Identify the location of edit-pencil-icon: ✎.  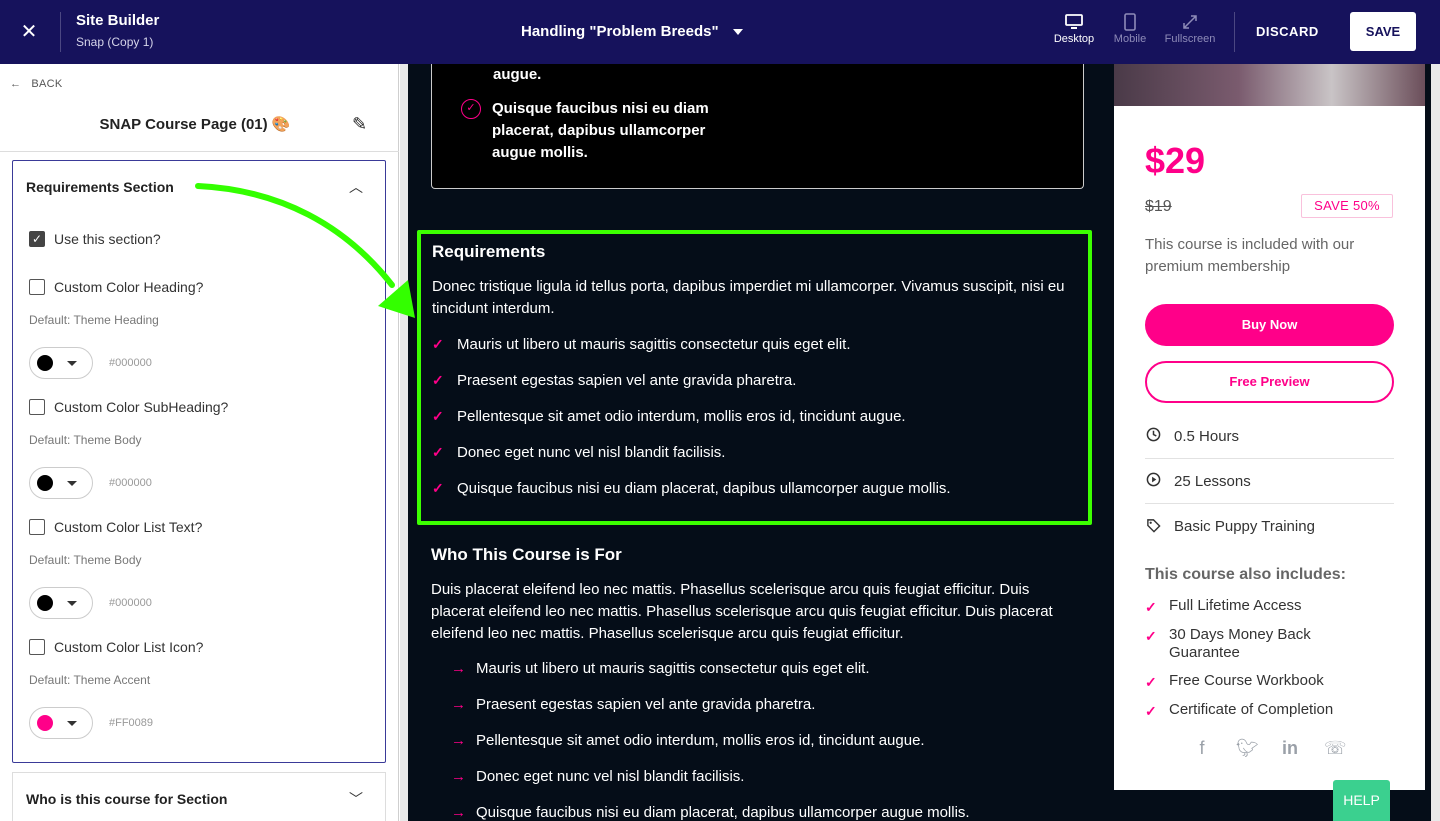
(359, 124).